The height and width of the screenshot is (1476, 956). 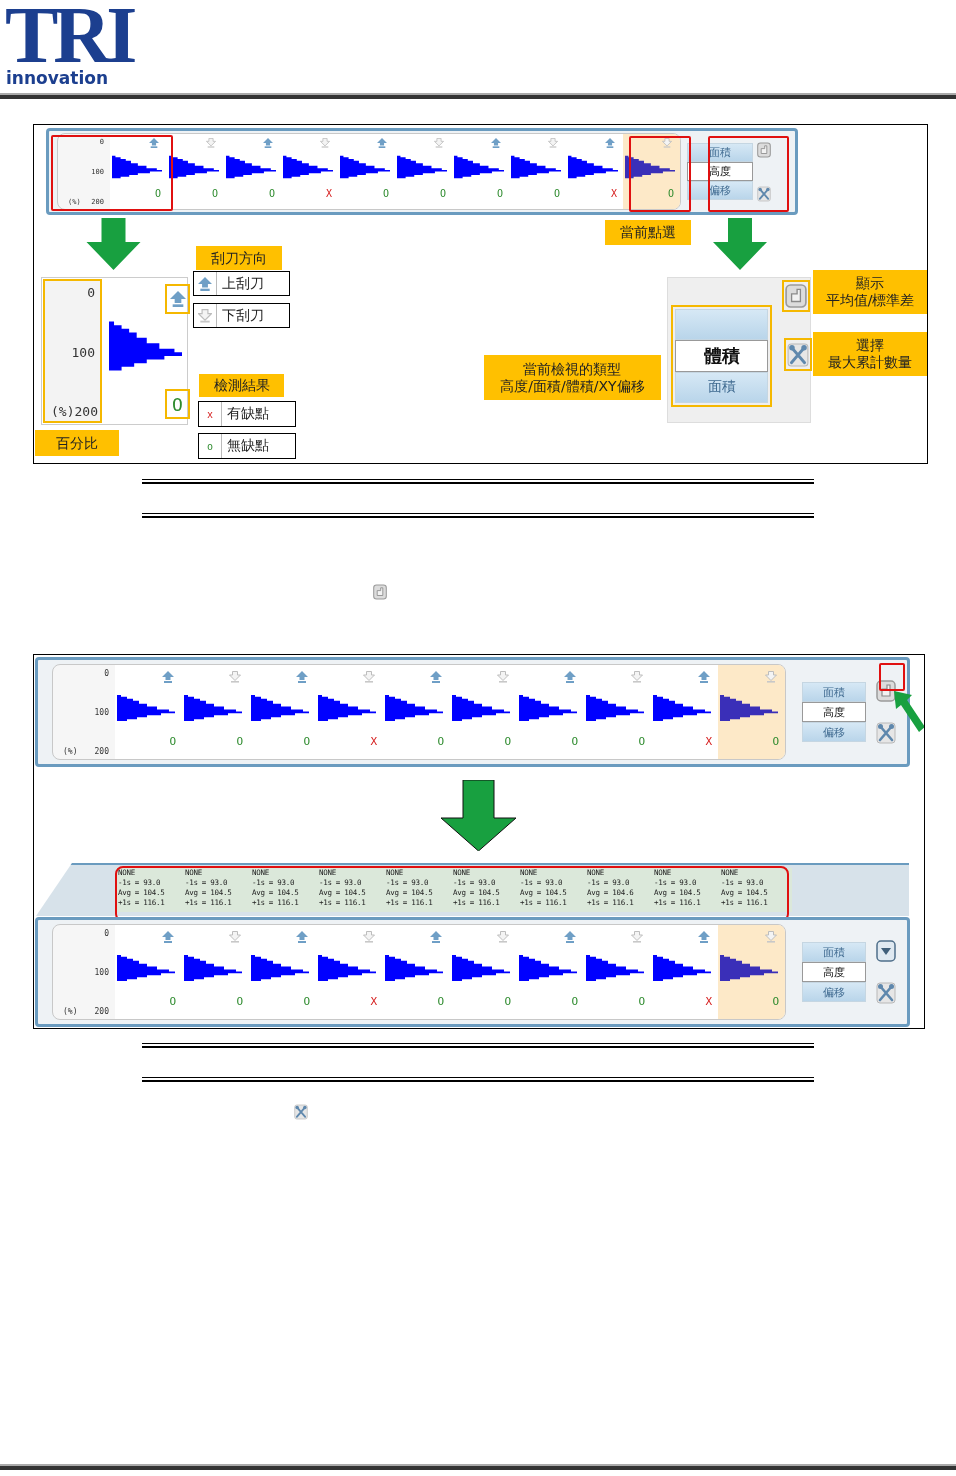 What do you see at coordinates (239, 258) in the screenshot?
I see `callout-label: 刮刀方向` at bounding box center [239, 258].